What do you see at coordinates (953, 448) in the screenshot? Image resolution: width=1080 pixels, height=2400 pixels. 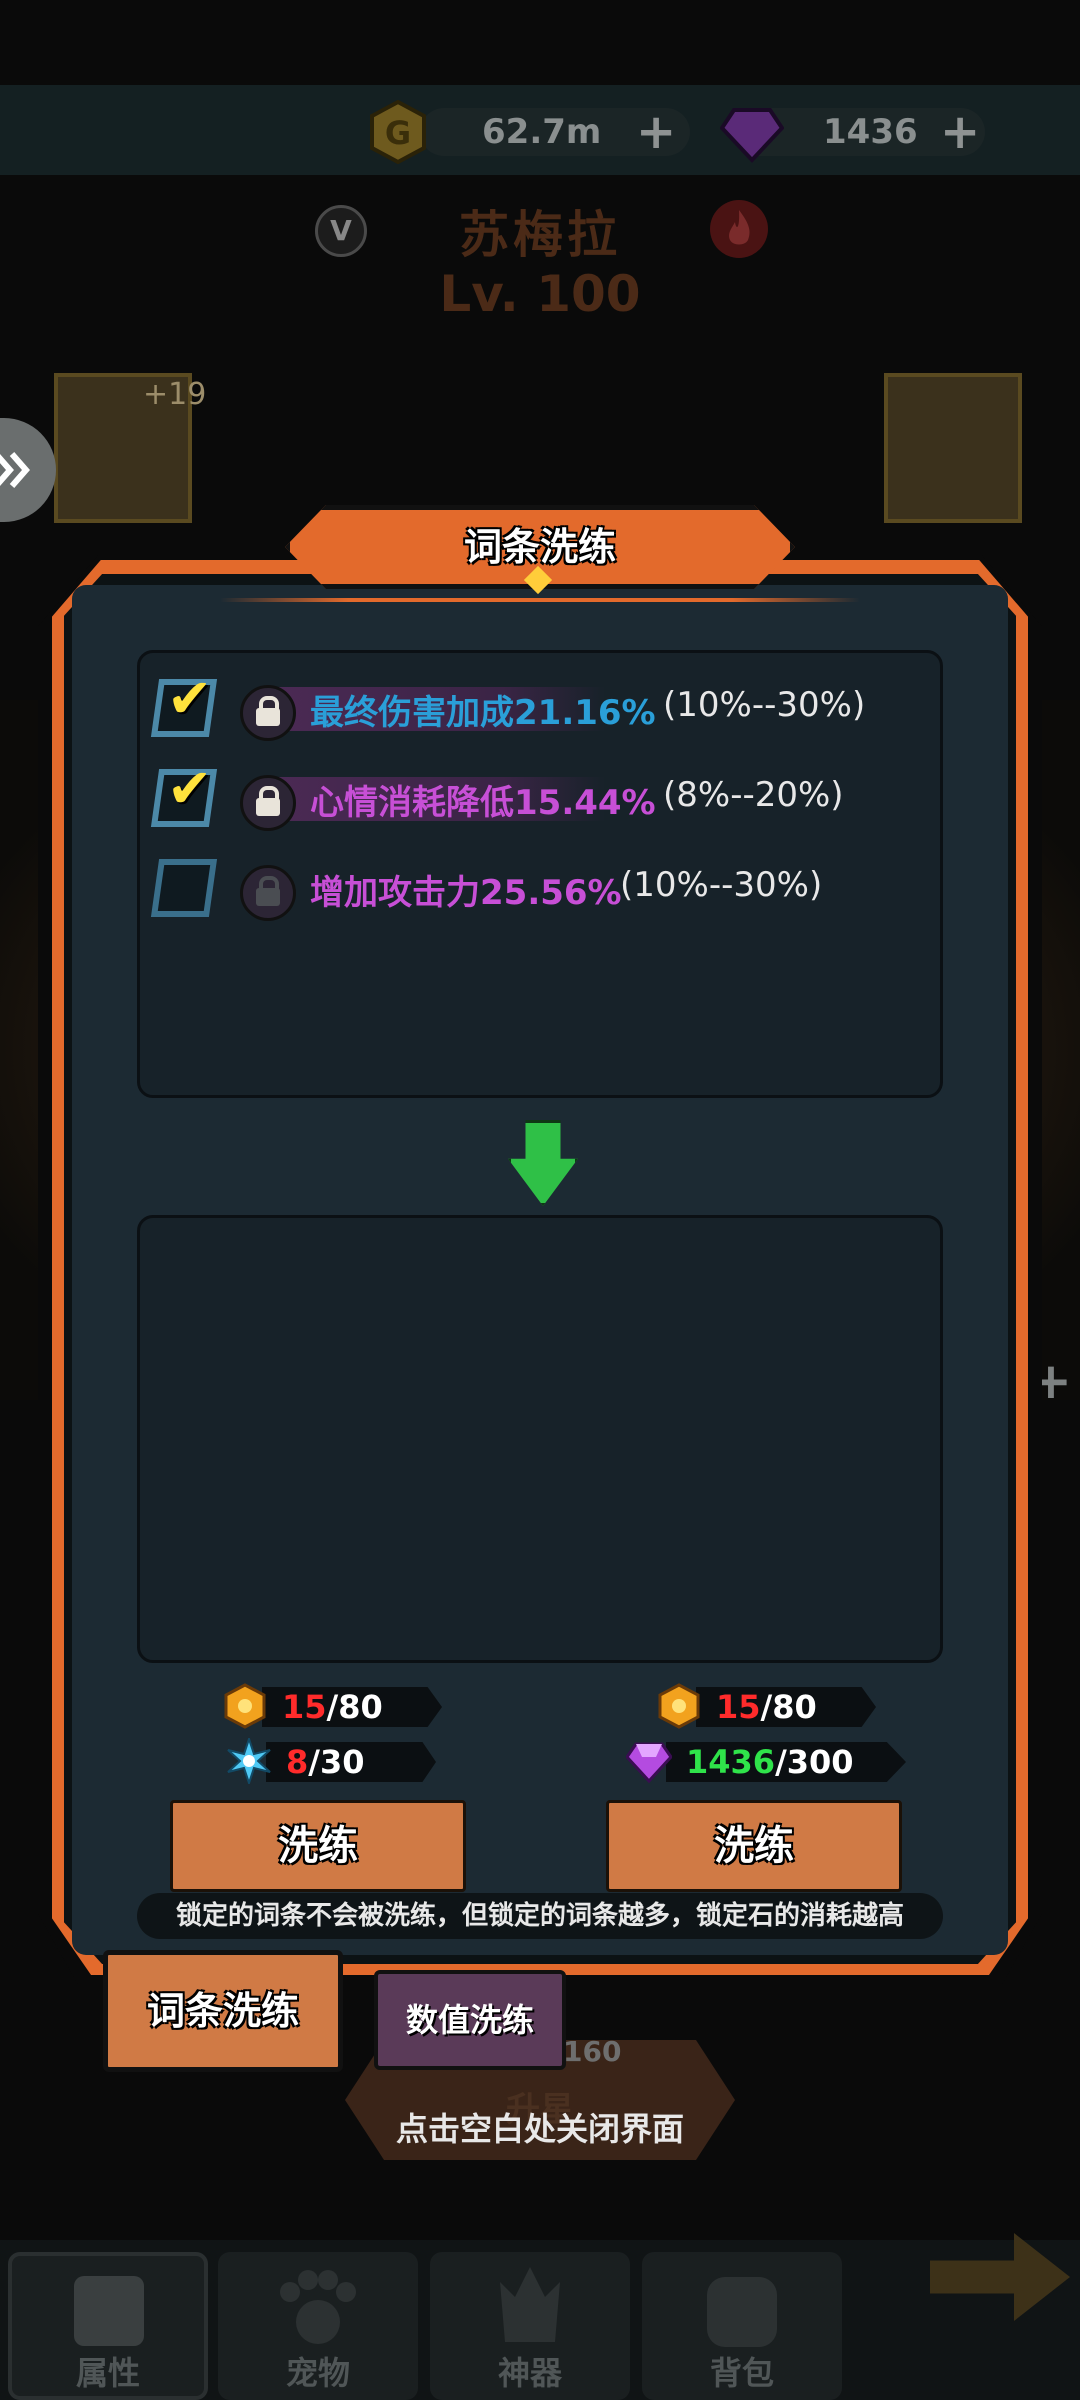 I see `equipment-slot-right` at bounding box center [953, 448].